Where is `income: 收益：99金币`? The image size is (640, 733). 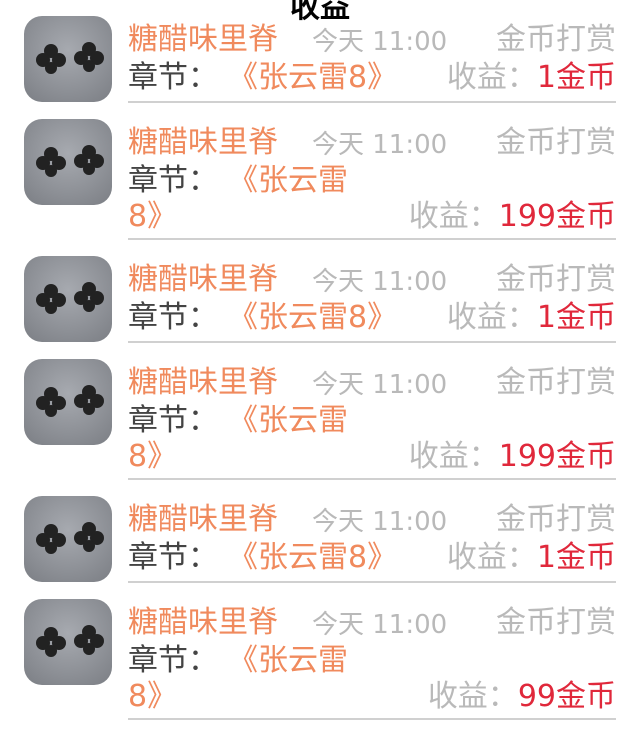
income: 收益：99金币 is located at coordinates (522, 697).